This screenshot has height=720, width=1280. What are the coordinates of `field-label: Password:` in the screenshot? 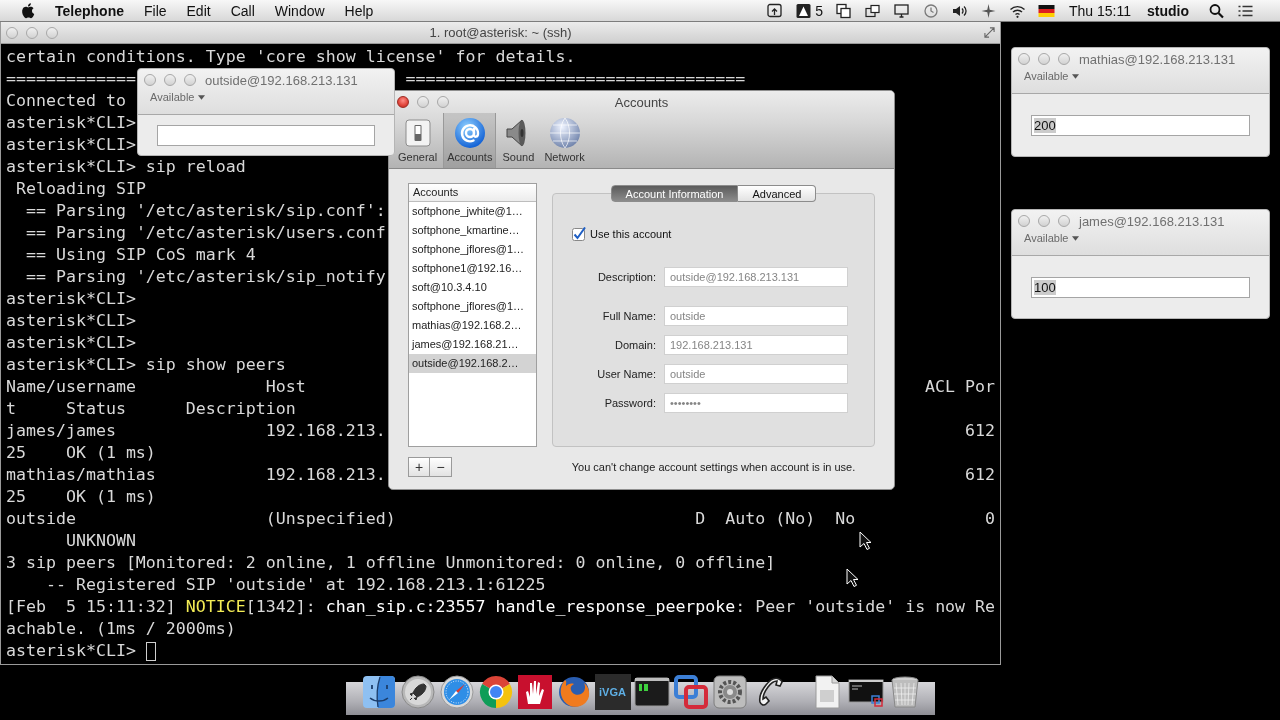 It's located at (629, 403).